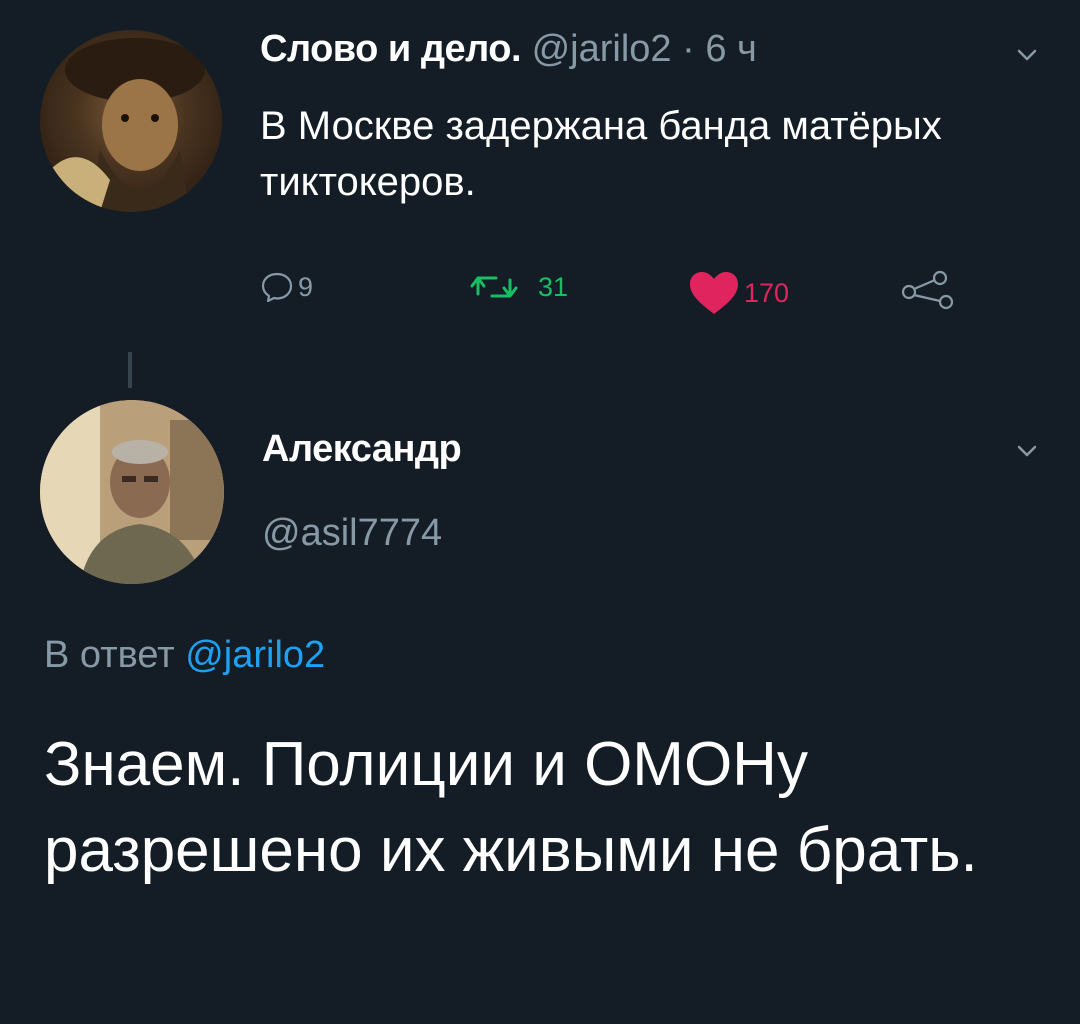  What do you see at coordinates (130, 370) in the screenshot?
I see `thread-connector-line` at bounding box center [130, 370].